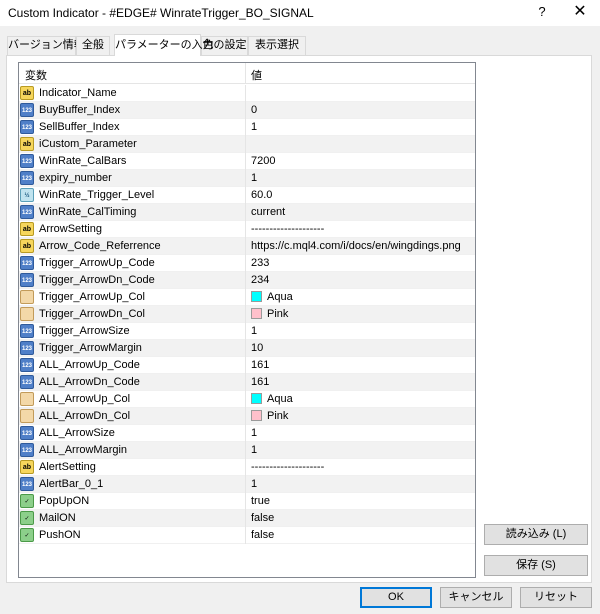 The image size is (600, 614). What do you see at coordinates (536, 565) in the screenshot?
I see `save-button: 保存 (S)` at bounding box center [536, 565].